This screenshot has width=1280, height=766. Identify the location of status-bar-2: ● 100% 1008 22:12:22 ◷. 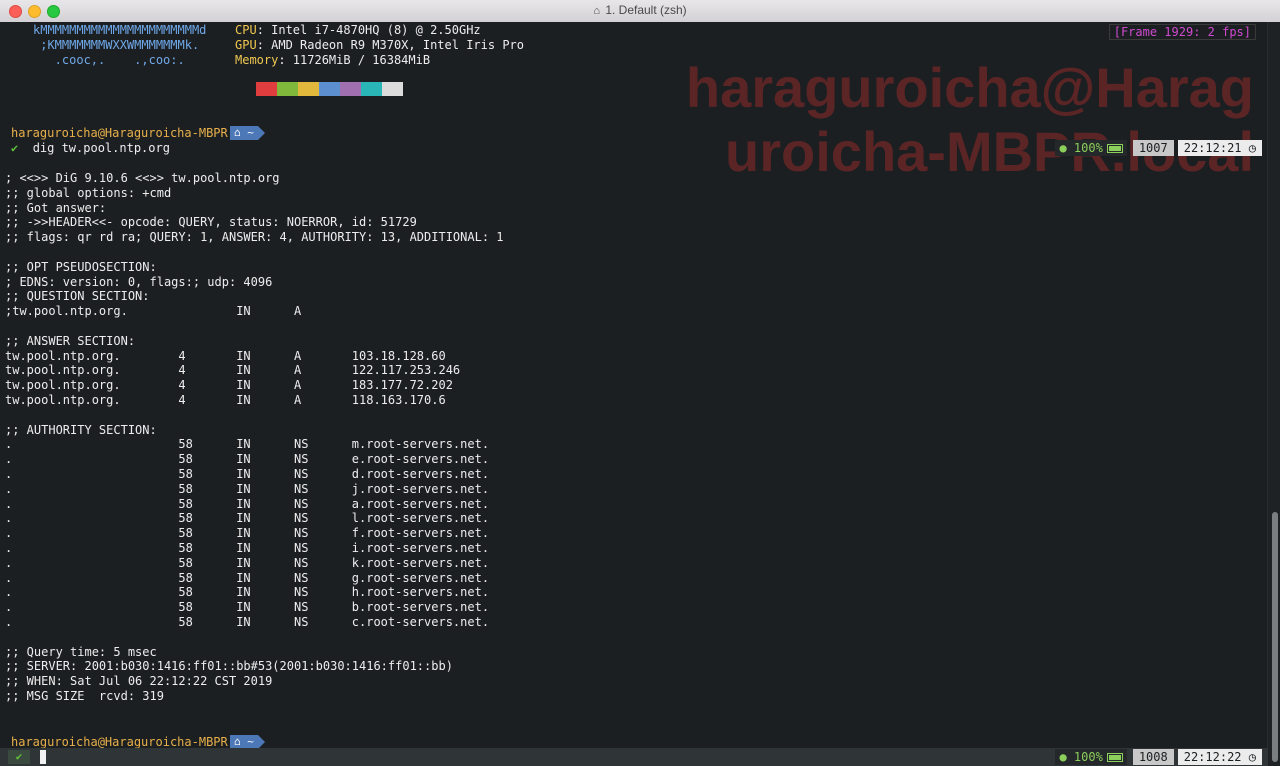
(1158, 757).